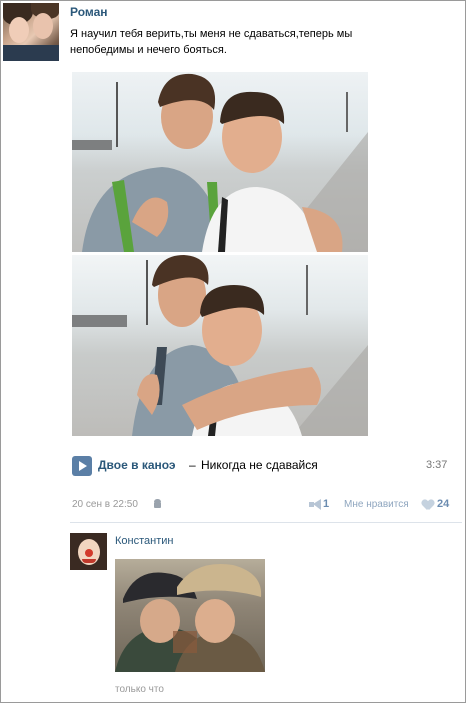  Describe the element at coordinates (443, 504) in the screenshot. I see `like-count: 24` at that location.